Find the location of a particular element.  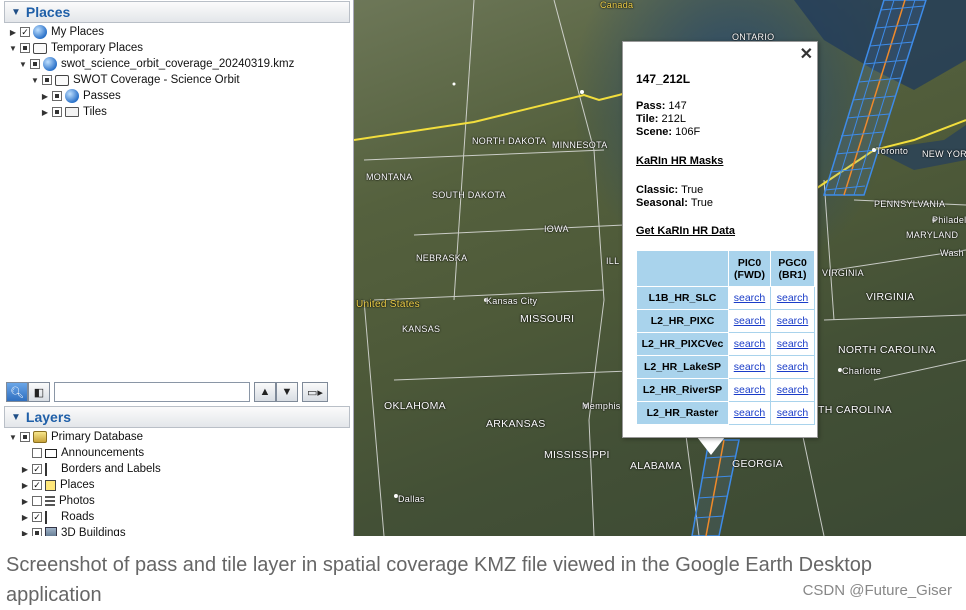

arrow-down-icon: ▼ is located at coordinates (287, 392).